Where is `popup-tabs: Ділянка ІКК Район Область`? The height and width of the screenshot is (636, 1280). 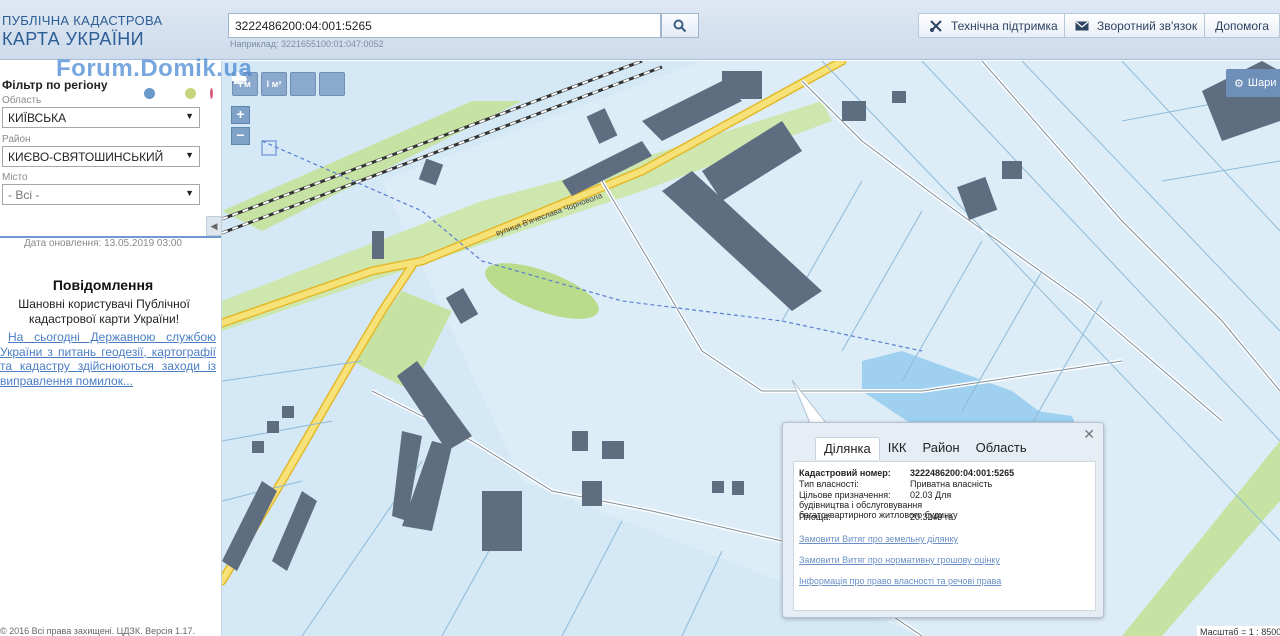 popup-tabs: Ділянка ІКК Район Область is located at coordinates (925, 448).